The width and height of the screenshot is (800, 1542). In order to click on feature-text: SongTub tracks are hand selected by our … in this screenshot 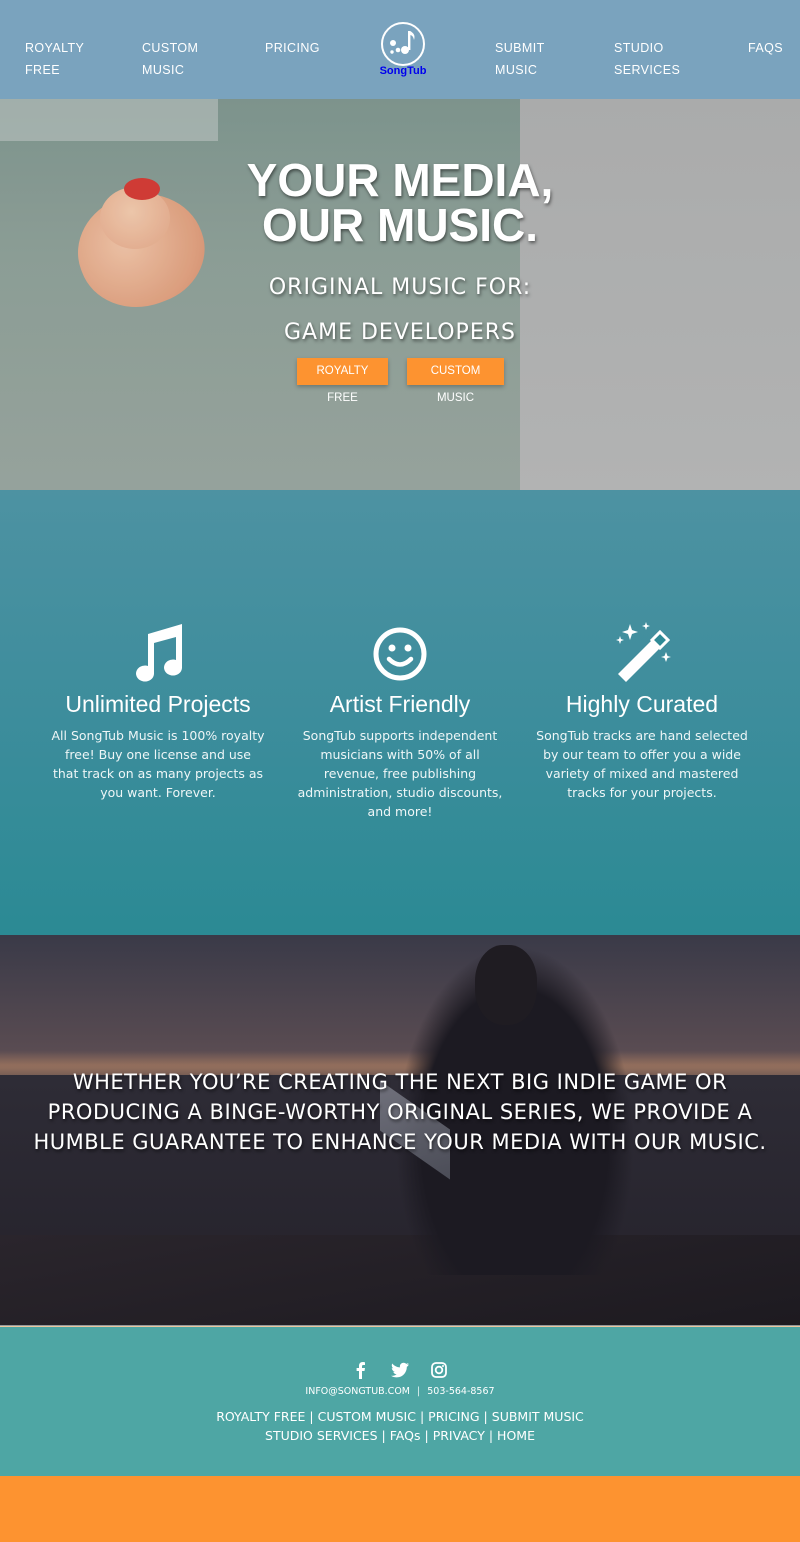, I will do `click(642, 764)`.